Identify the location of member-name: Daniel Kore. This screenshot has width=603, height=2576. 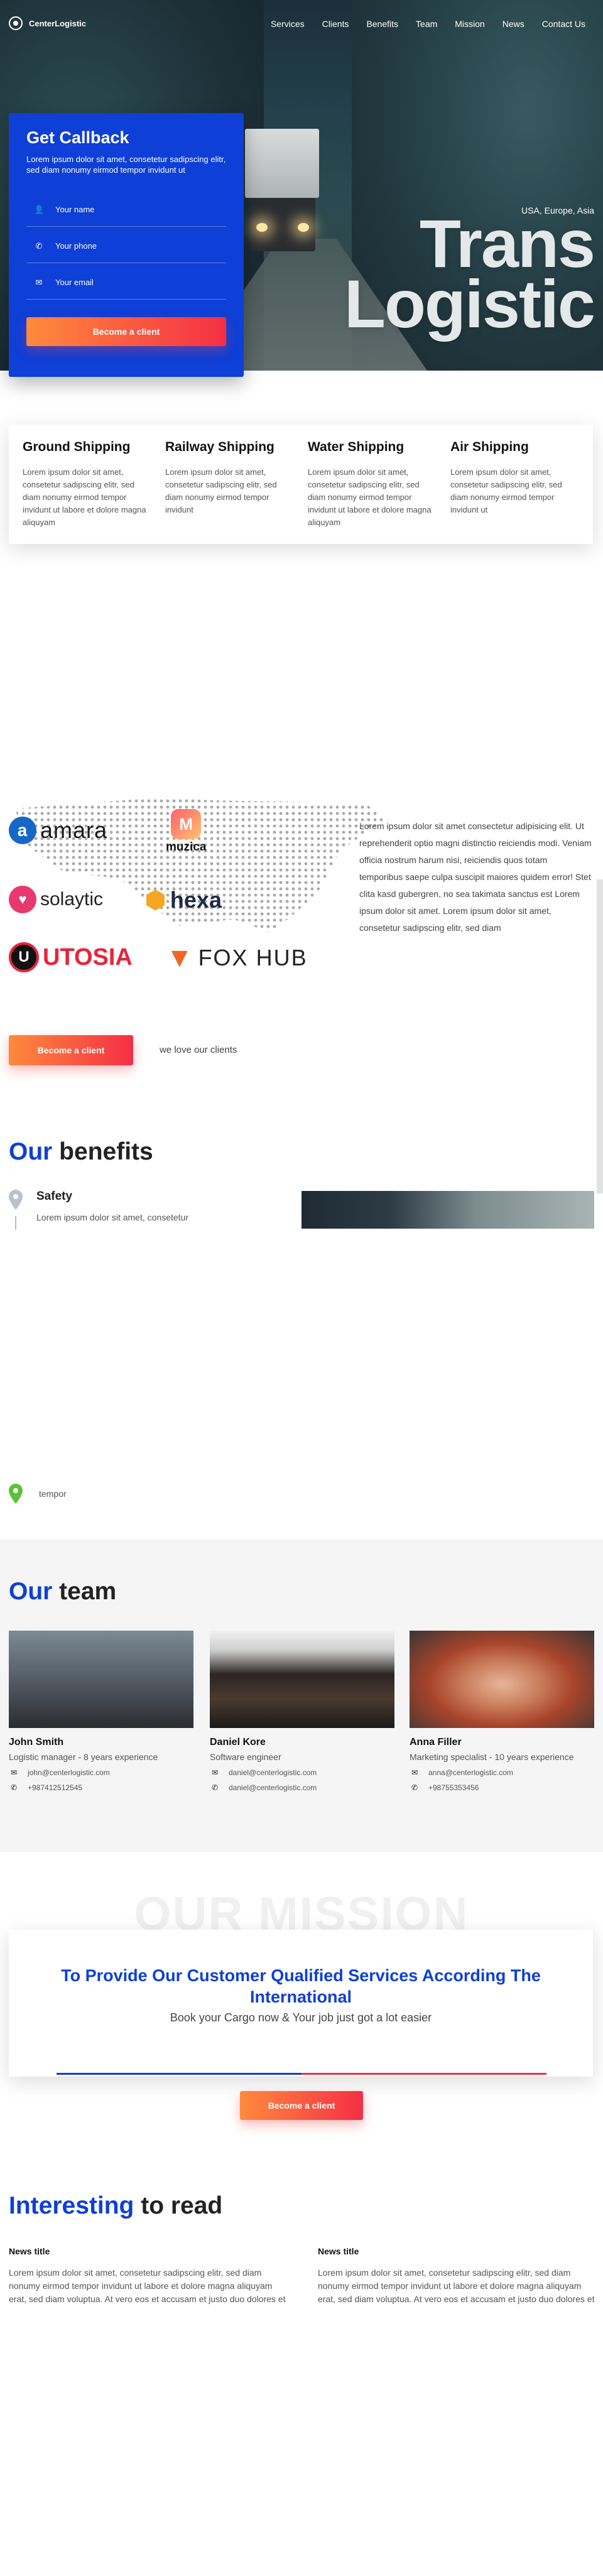
(238, 1742).